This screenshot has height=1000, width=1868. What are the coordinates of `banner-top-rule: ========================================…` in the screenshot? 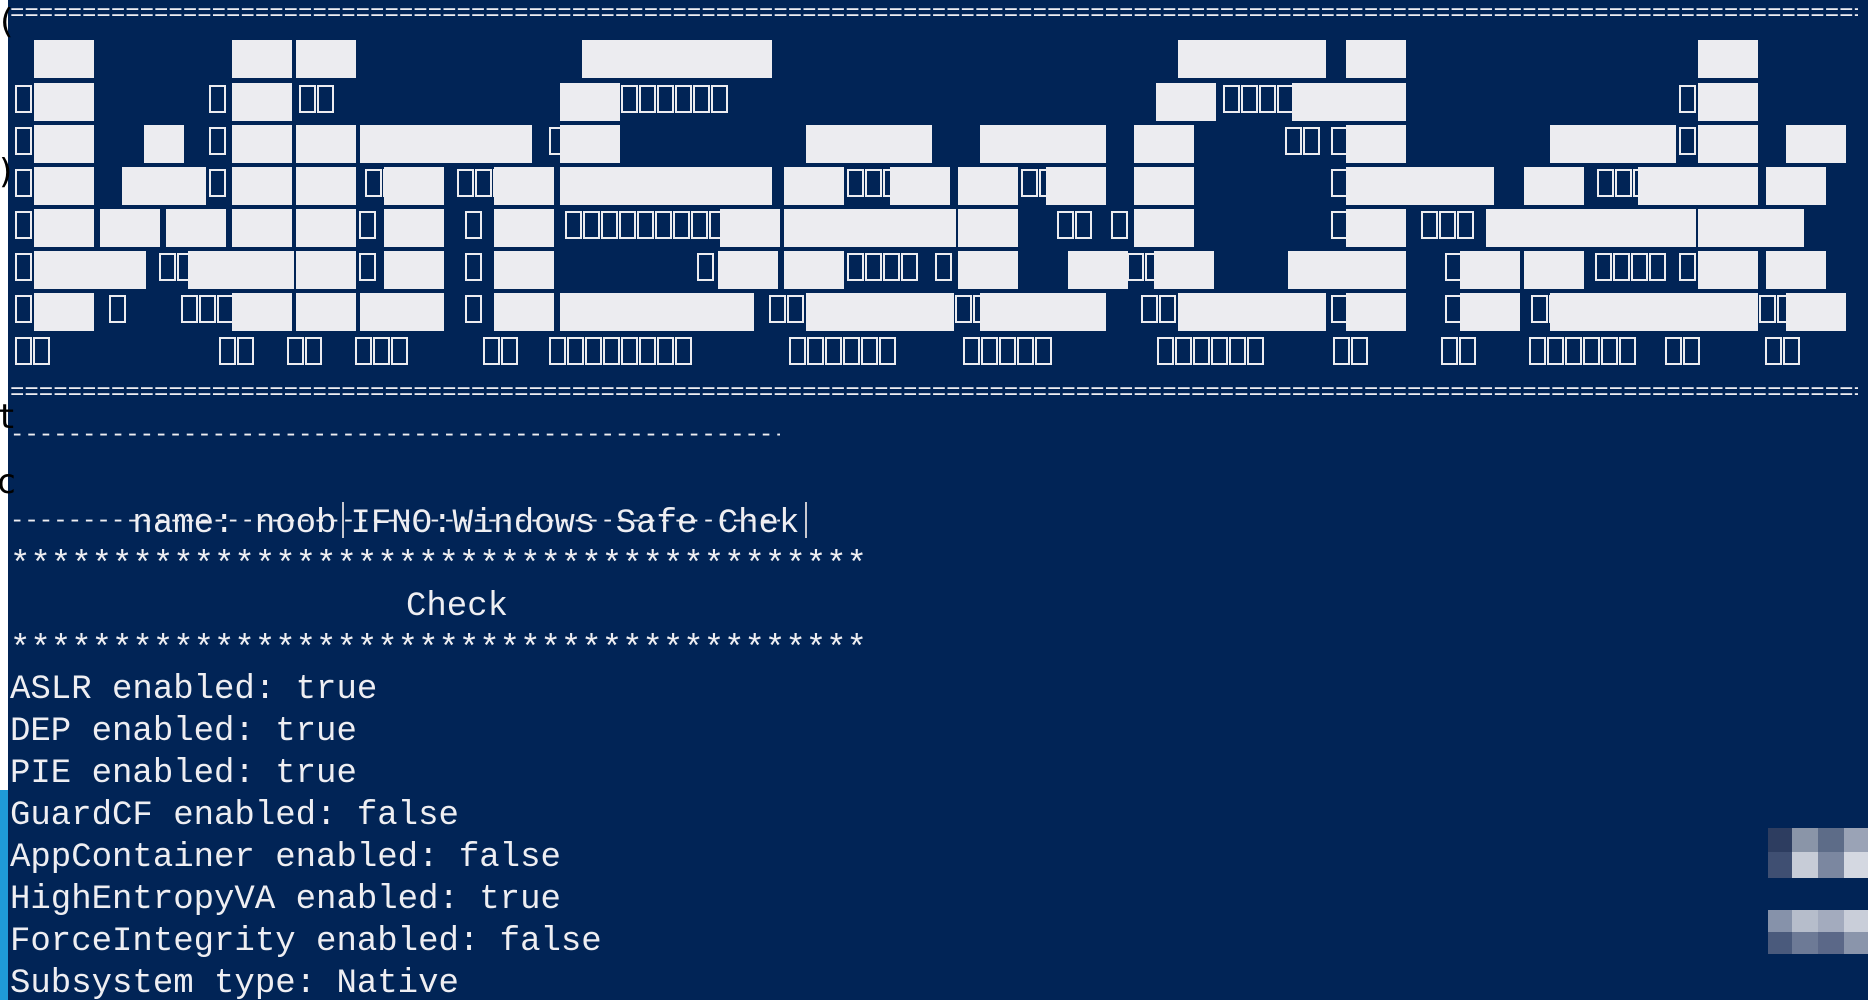 It's located at (934, 15).